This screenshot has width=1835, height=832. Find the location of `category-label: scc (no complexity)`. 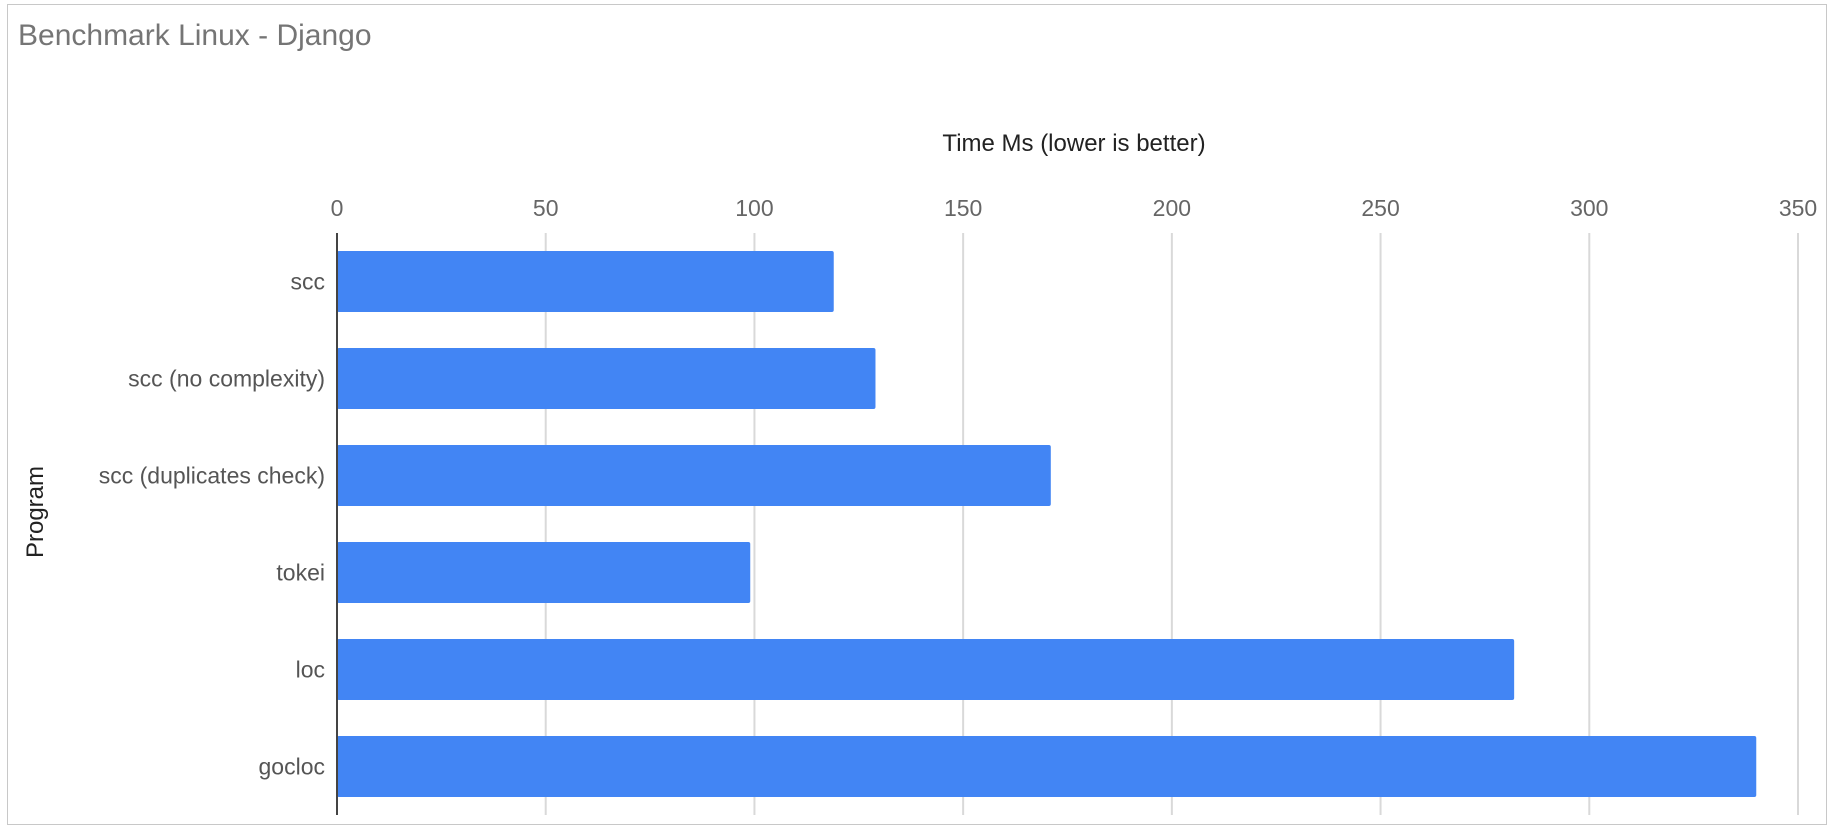

category-label: scc (no complexity) is located at coordinates (226, 379).